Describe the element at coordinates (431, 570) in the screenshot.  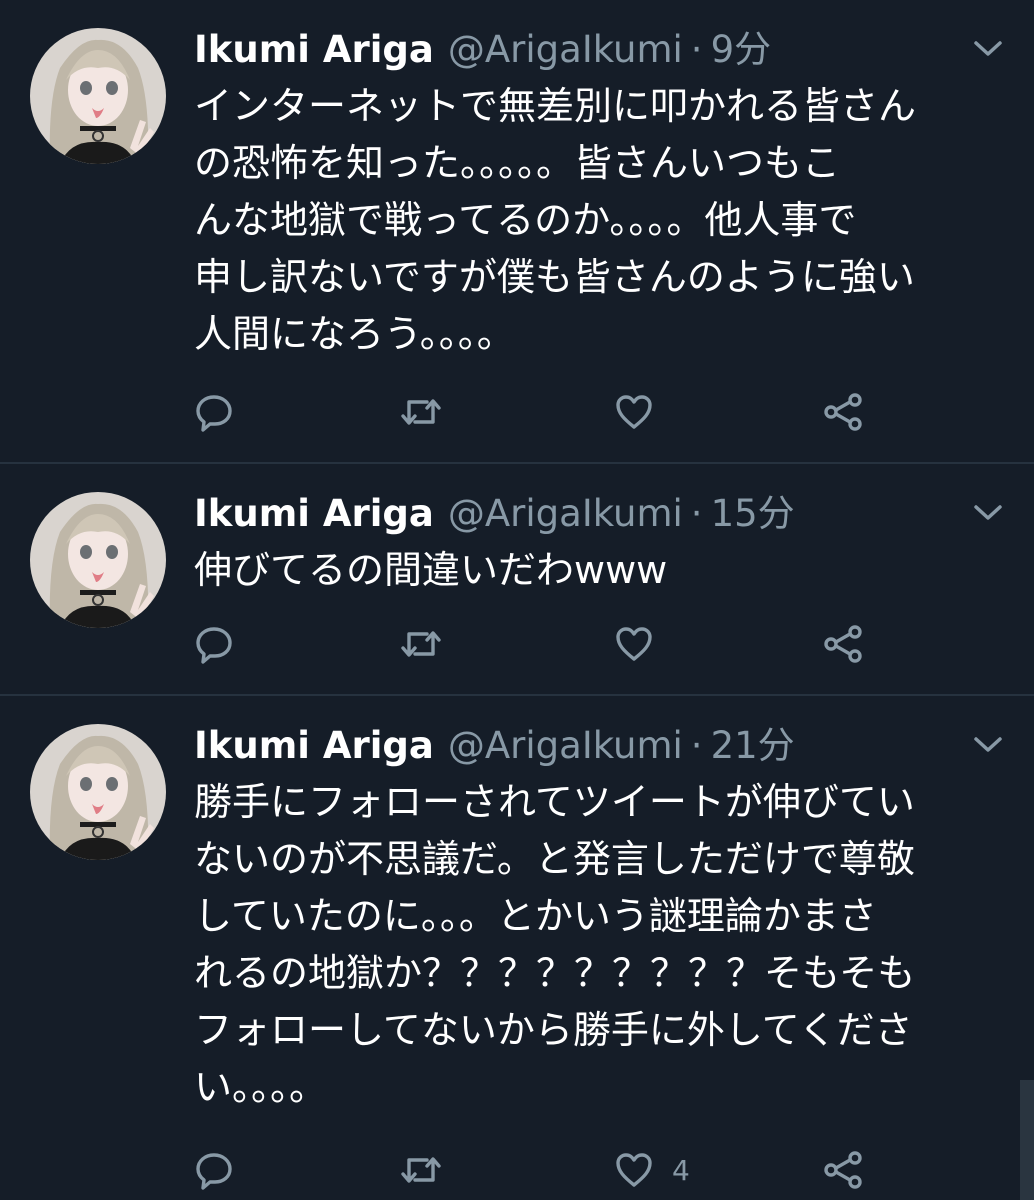
I see `tweet-text: 伸びてるの間違いだわwww` at that location.